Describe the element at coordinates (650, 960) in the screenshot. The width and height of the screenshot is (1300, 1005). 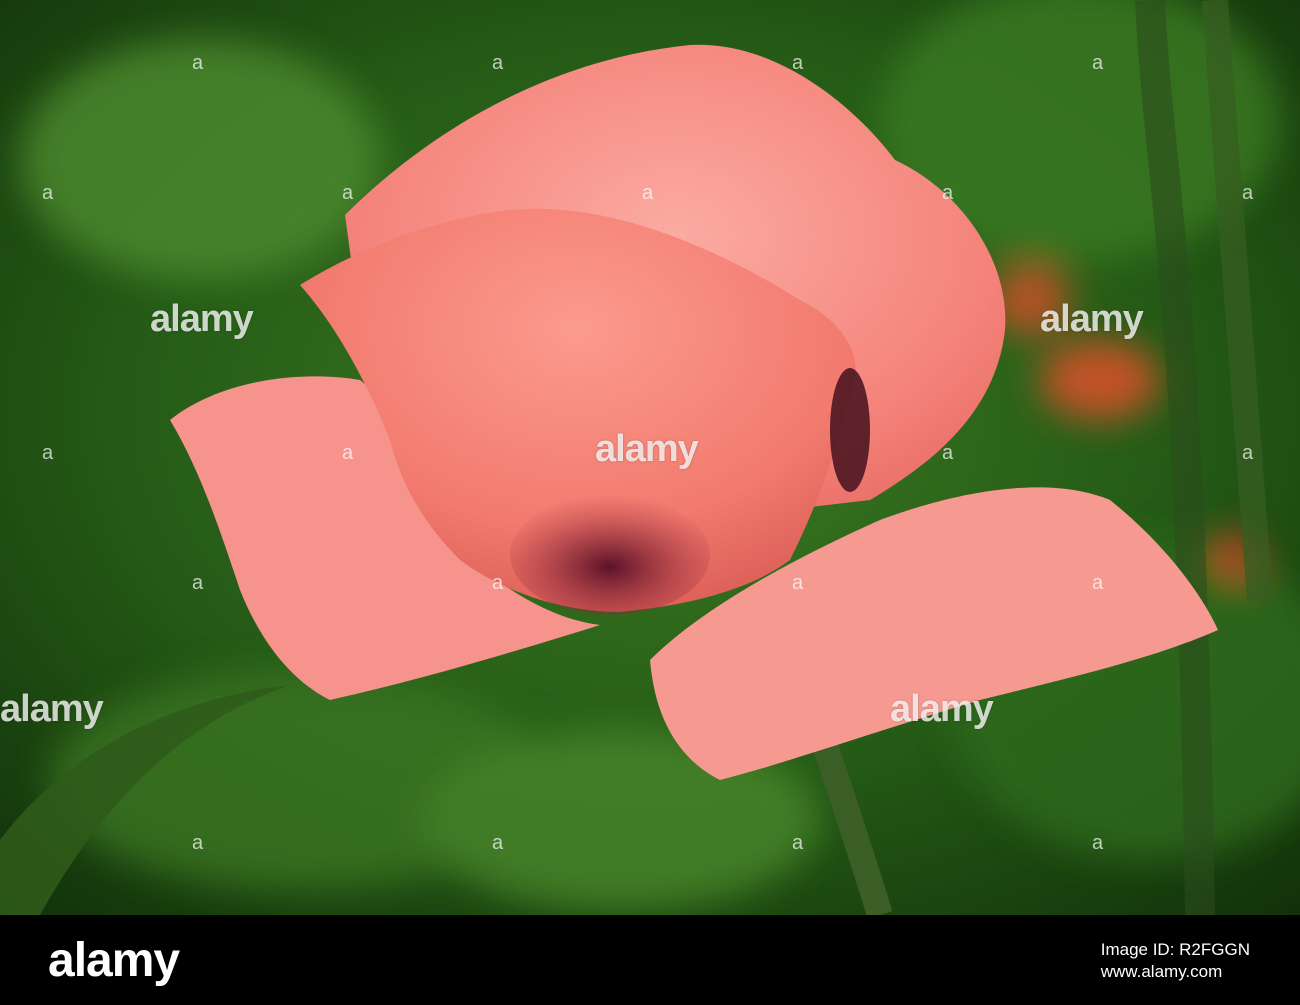
I see `footer-bar: alamy Image ID: R2FGGN www.alamy.com` at that location.